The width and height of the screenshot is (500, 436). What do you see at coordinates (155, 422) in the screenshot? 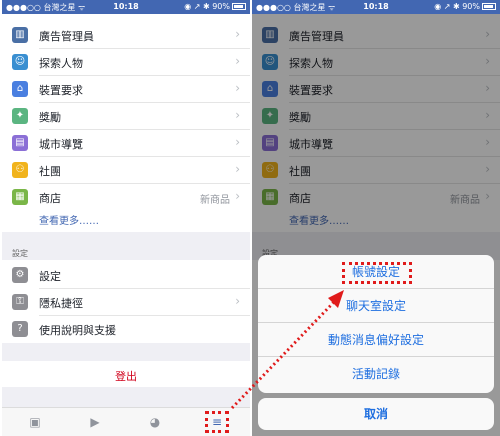
I see `globe-icon: ◕` at bounding box center [155, 422].